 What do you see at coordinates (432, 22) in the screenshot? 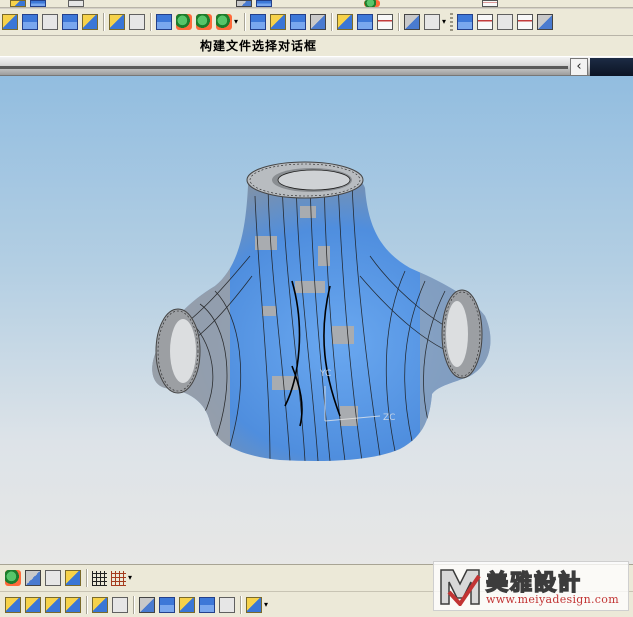
I see `shade-icon` at bounding box center [432, 22].